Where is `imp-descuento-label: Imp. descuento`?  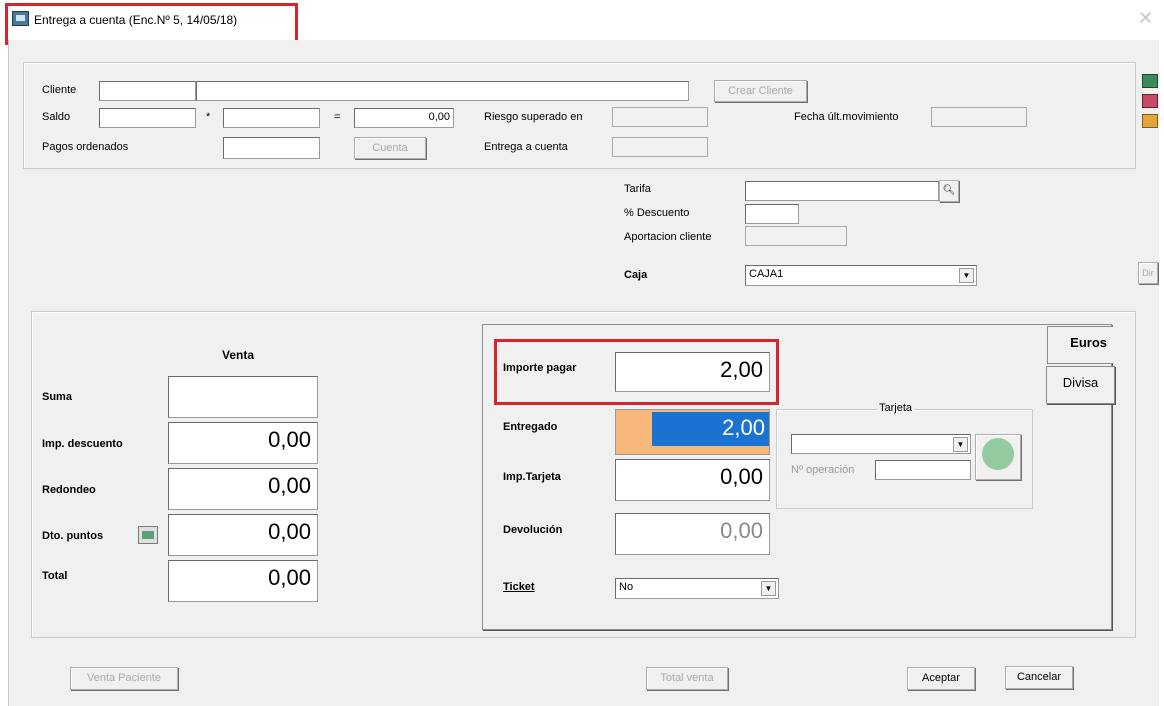
imp-descuento-label: Imp. descuento is located at coordinates (82, 444).